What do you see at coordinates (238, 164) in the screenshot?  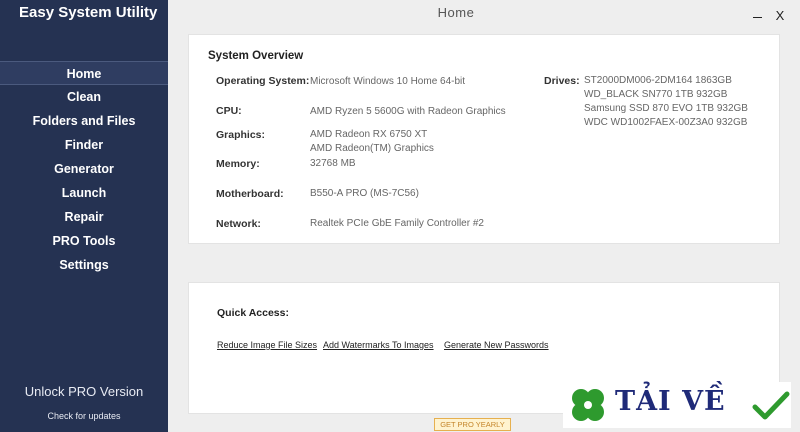 I see `memory-label: Memory:` at bounding box center [238, 164].